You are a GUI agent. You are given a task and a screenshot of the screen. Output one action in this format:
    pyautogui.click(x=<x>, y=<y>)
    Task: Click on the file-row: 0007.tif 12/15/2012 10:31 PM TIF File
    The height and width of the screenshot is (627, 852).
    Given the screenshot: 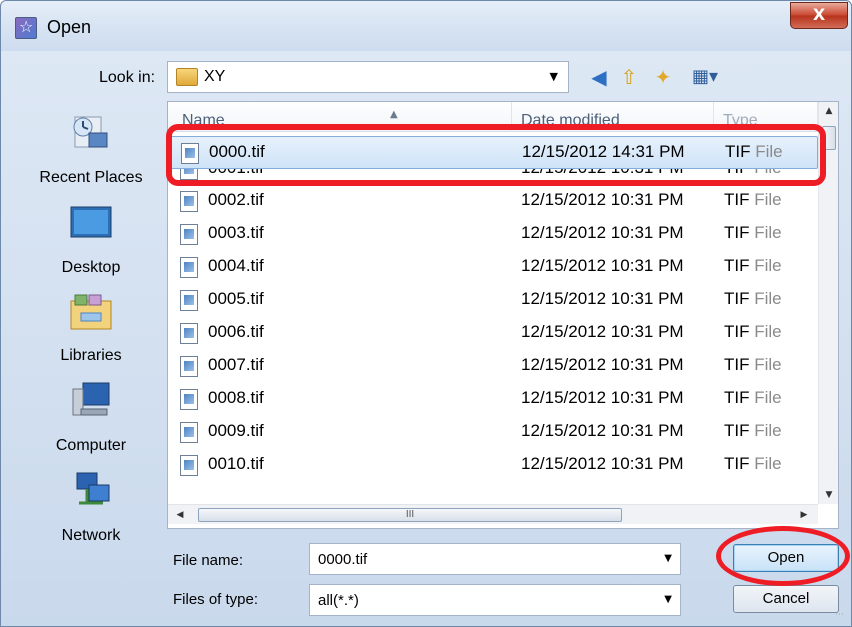 What is the action you would take?
    pyautogui.click(x=493, y=366)
    